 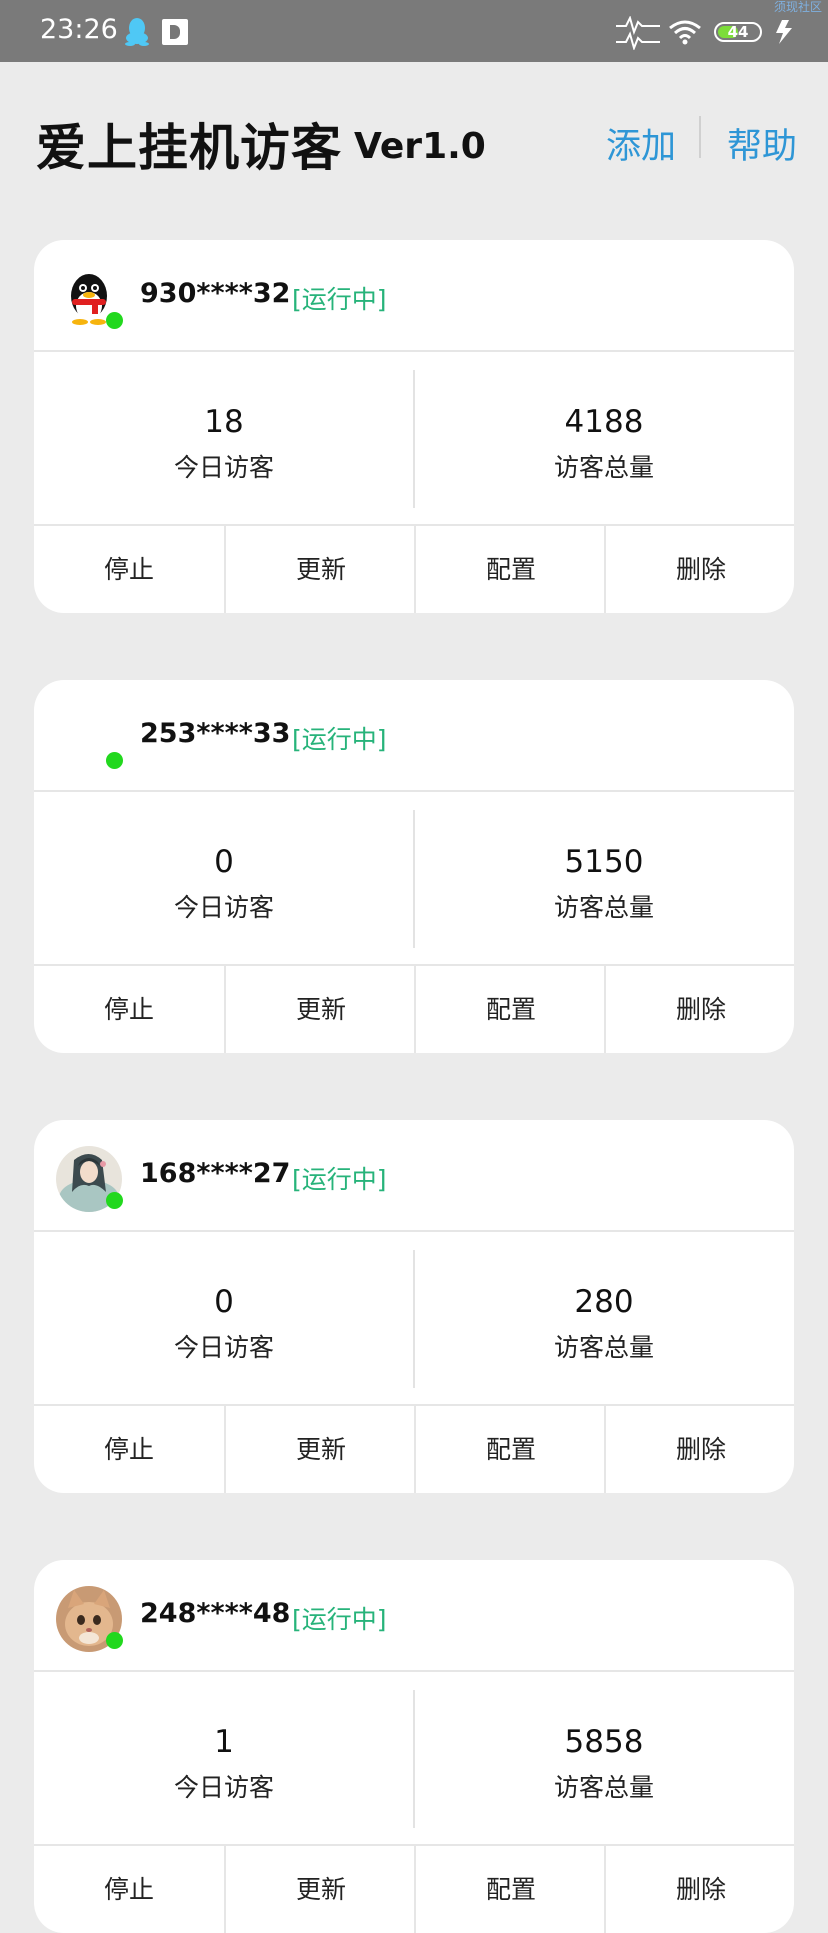 What do you see at coordinates (414, 31) in the screenshot?
I see `status-bar: 23:26 44 须现社区` at bounding box center [414, 31].